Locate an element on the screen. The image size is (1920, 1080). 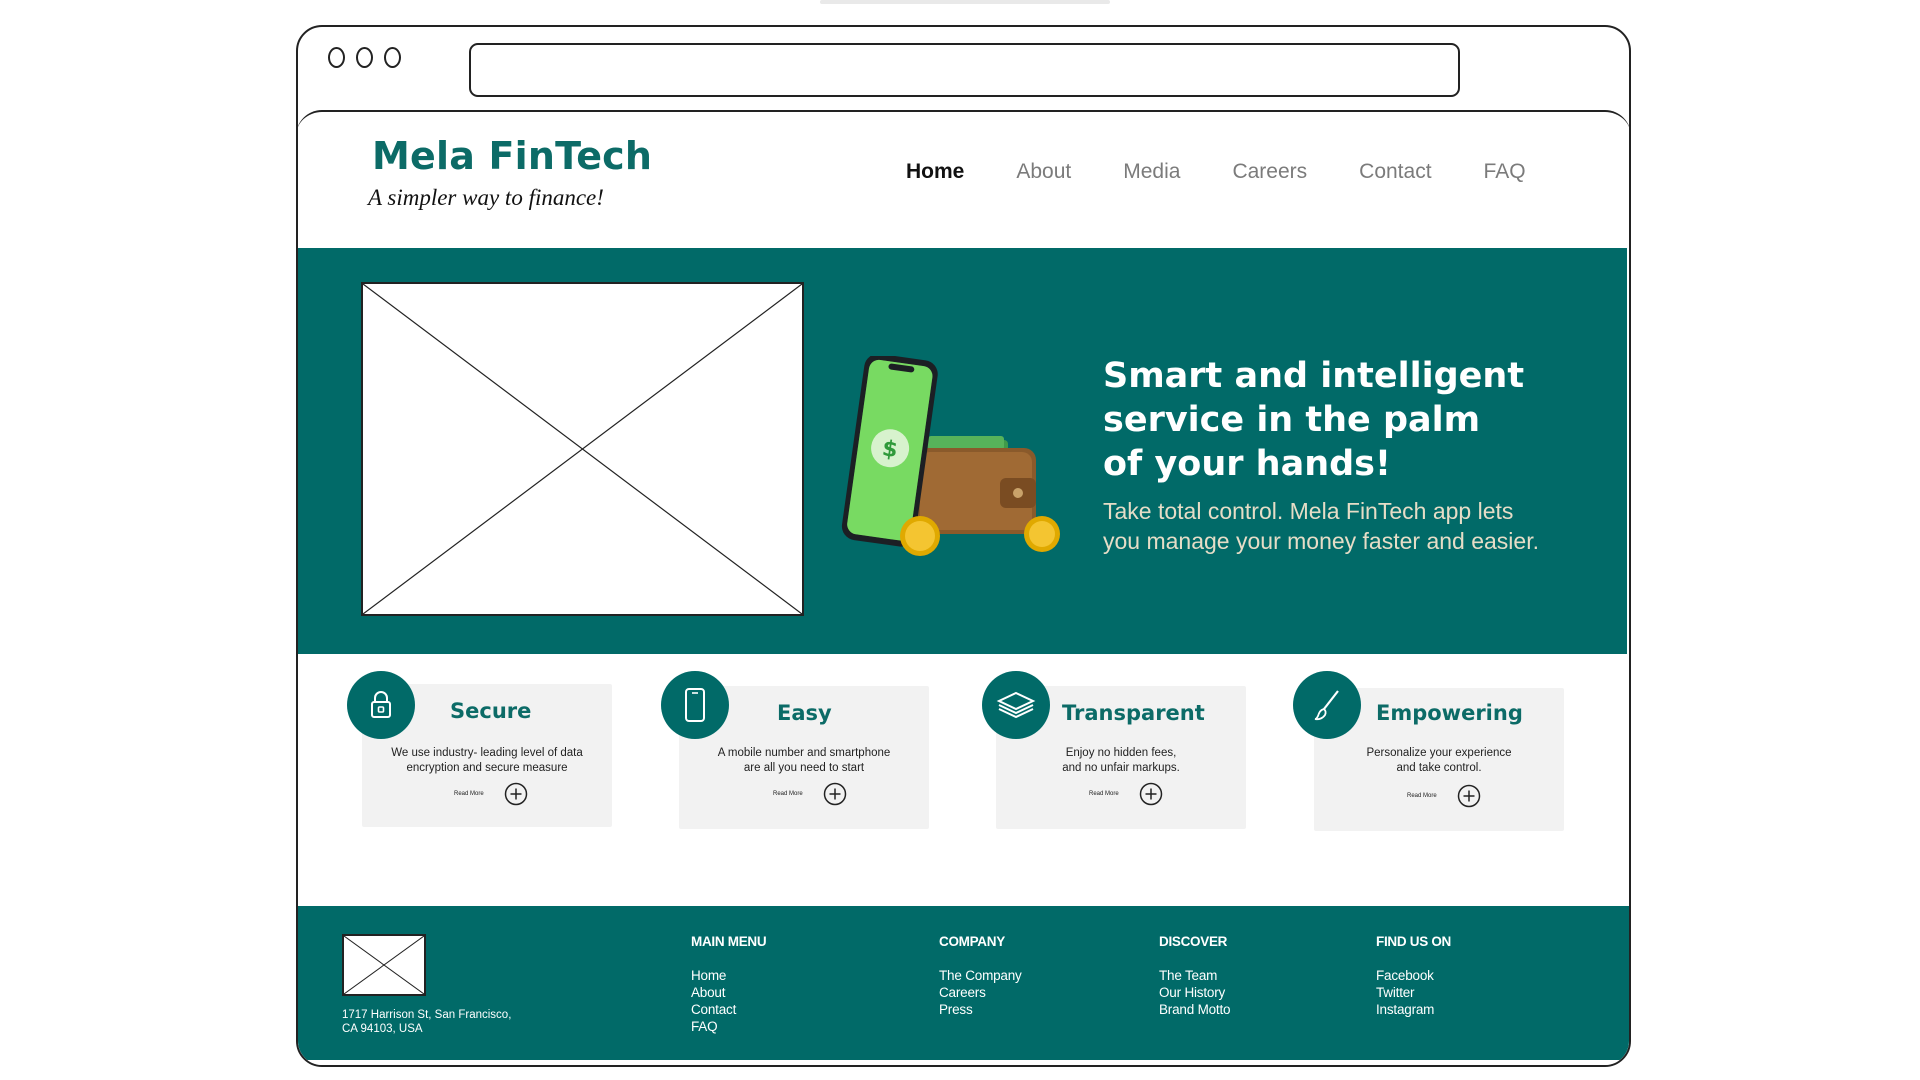
read-more-secure: Read More is located at coordinates (491, 794).